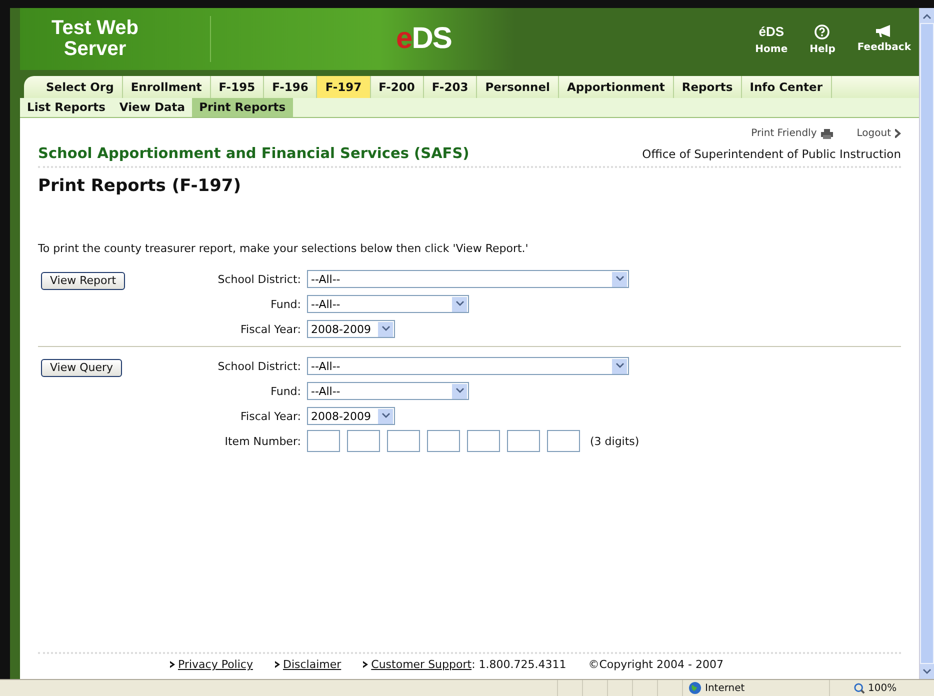 This screenshot has width=934, height=696. What do you see at coordinates (344, 87) in the screenshot?
I see `nav-tab: F-197` at bounding box center [344, 87].